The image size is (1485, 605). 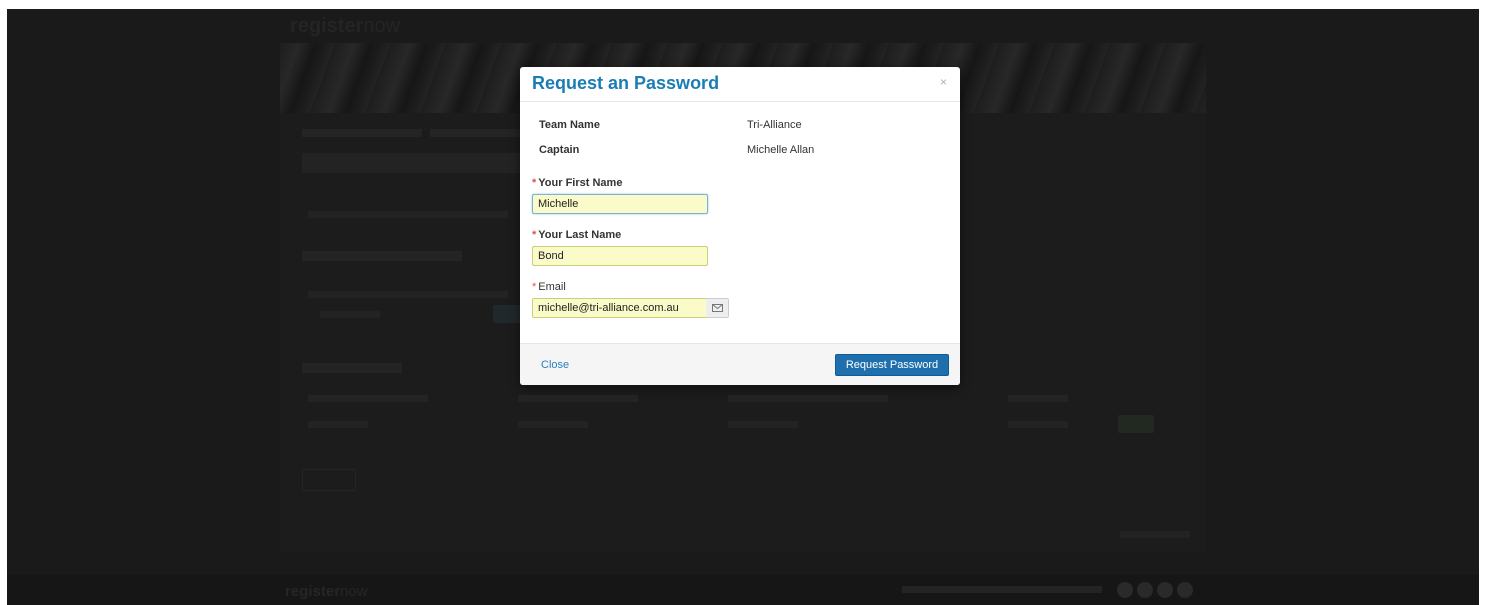 What do you see at coordinates (943, 82) in the screenshot?
I see `close-icon: ×` at bounding box center [943, 82].